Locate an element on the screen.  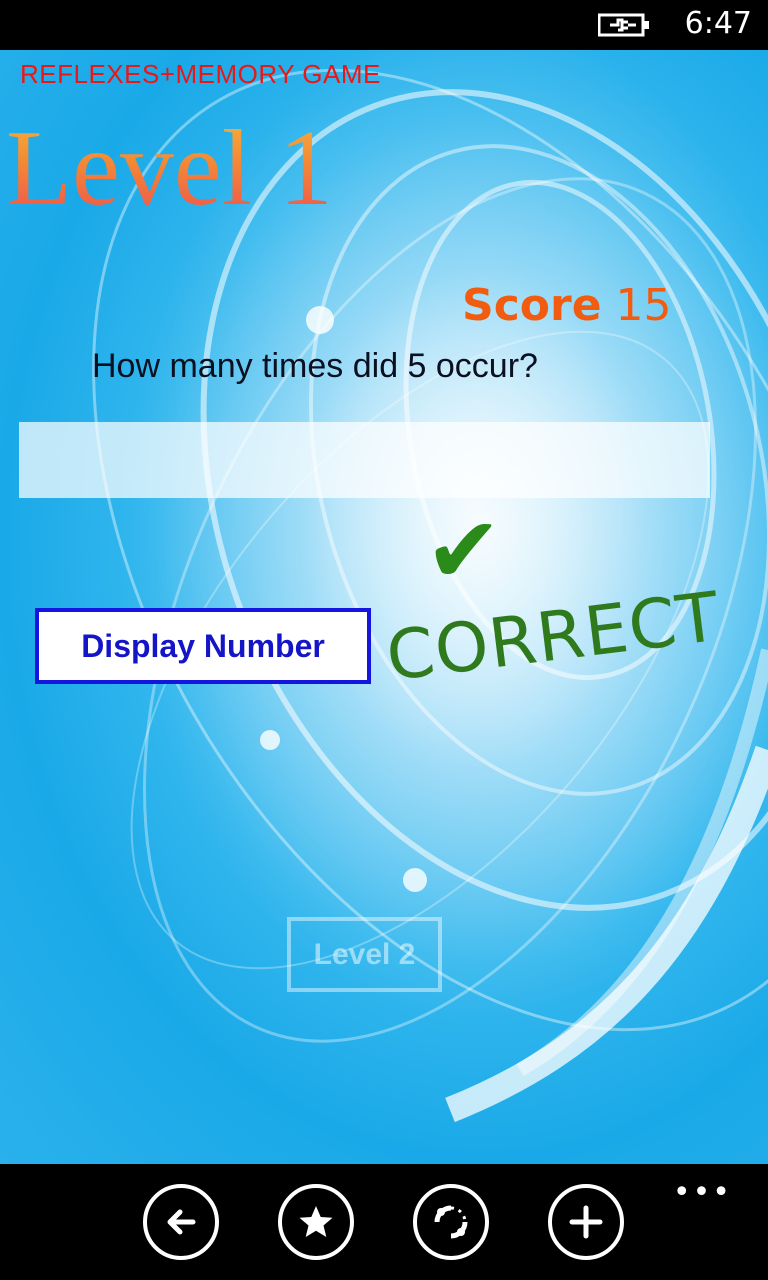
clock: 6:47 is located at coordinates (718, 23).